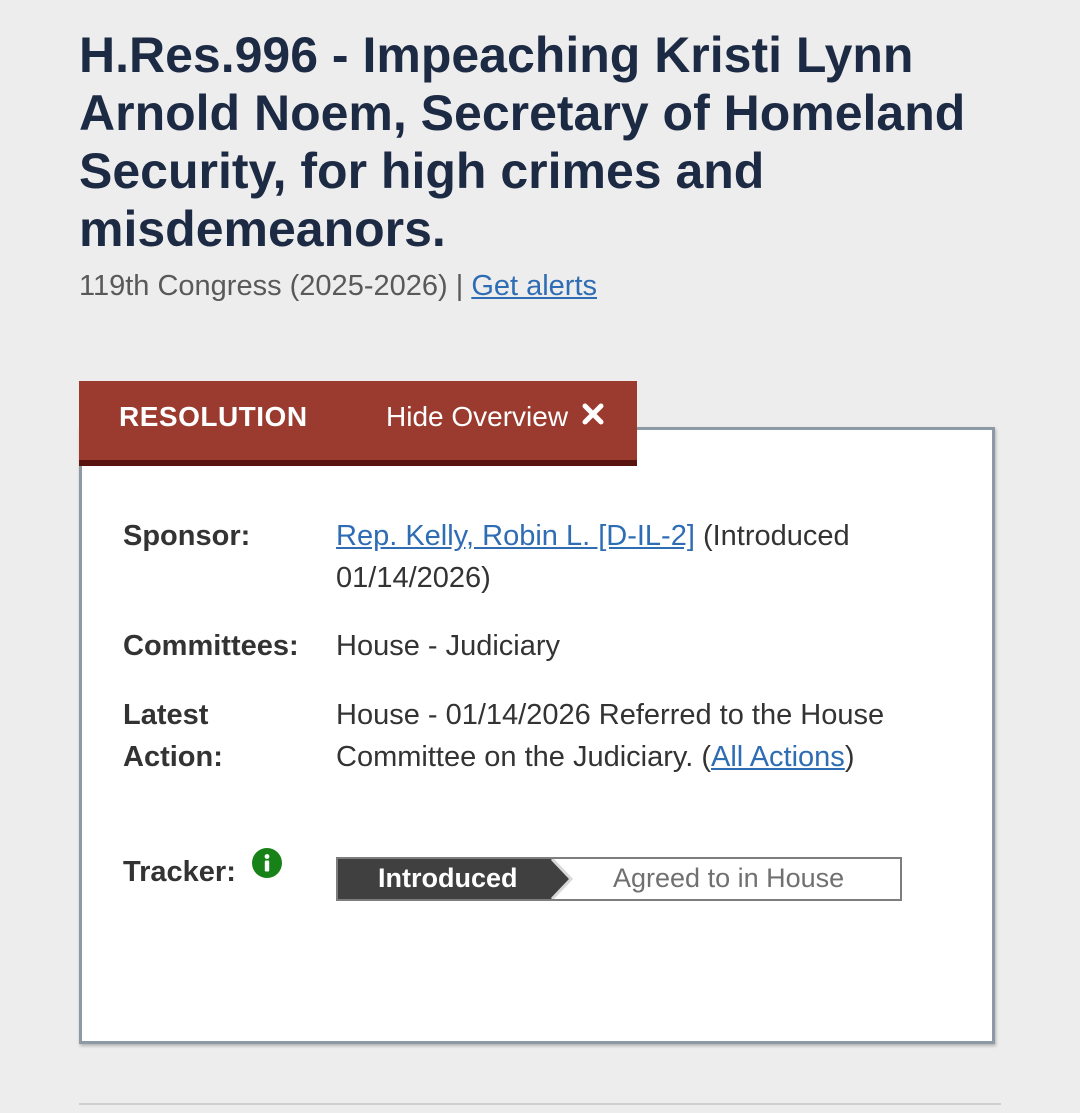 This screenshot has height=1113, width=1080. What do you see at coordinates (179, 872) in the screenshot?
I see `tracker-label: Tracker:` at bounding box center [179, 872].